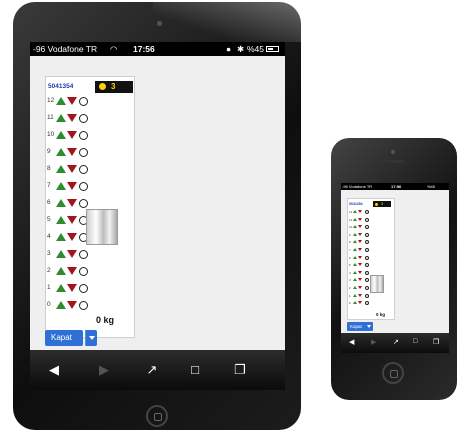 This screenshot has width=457, height=434. Describe the element at coordinates (91, 338) in the screenshot. I see `dropdown-toggle` at that location.